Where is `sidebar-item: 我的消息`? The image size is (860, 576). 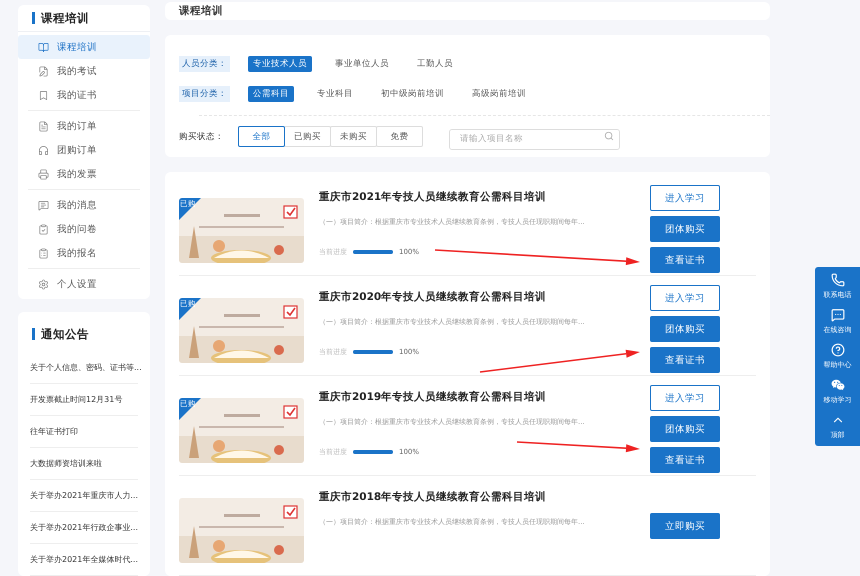 sidebar-item: 我的消息 is located at coordinates (84, 205).